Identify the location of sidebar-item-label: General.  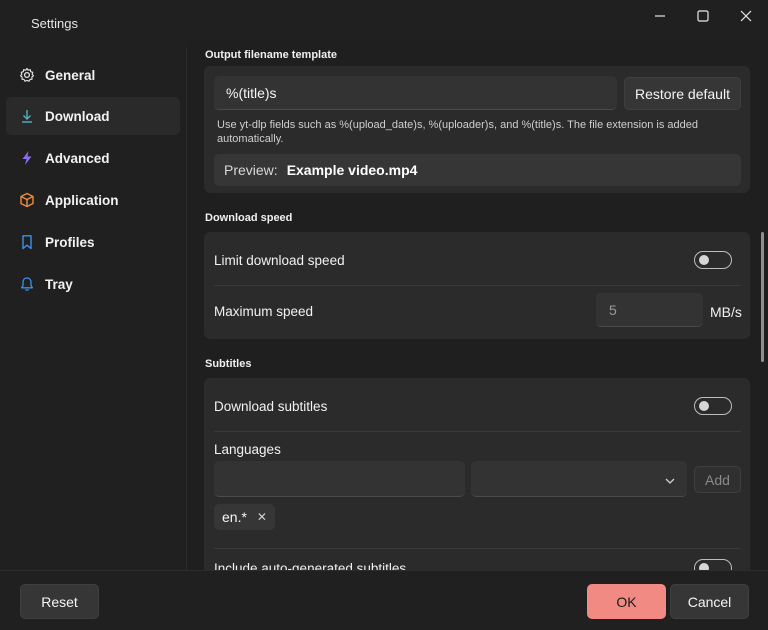
(70, 75).